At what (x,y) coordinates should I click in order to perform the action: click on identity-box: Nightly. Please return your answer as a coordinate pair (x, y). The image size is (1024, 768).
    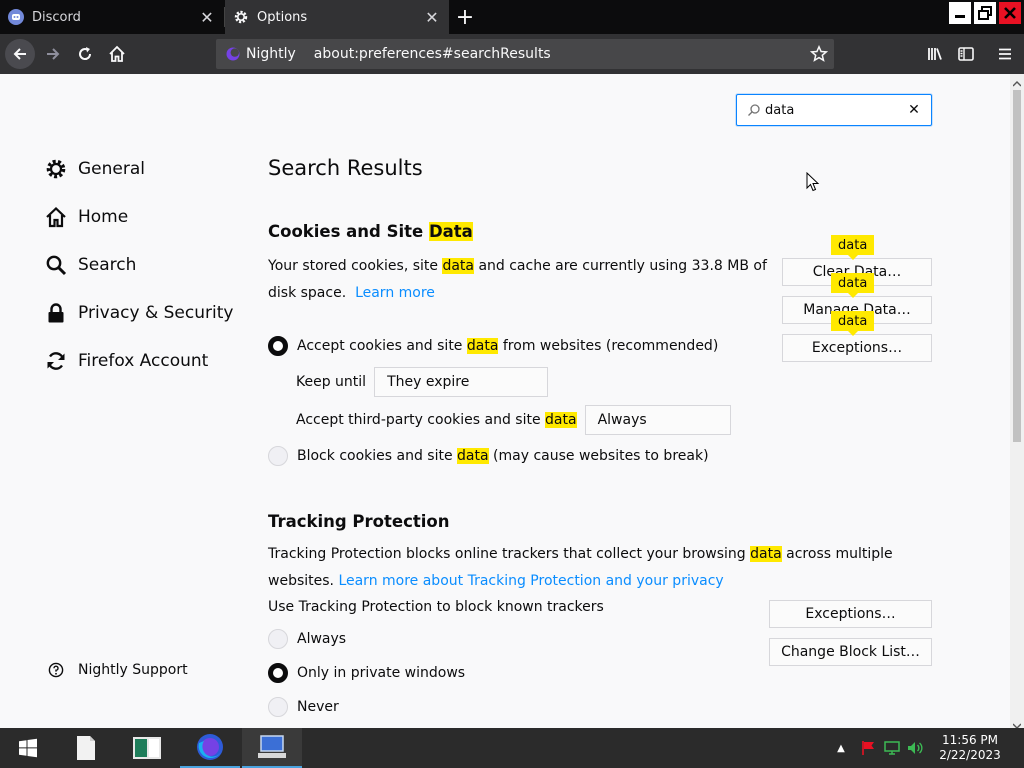
    Looking at the image, I should click on (261, 54).